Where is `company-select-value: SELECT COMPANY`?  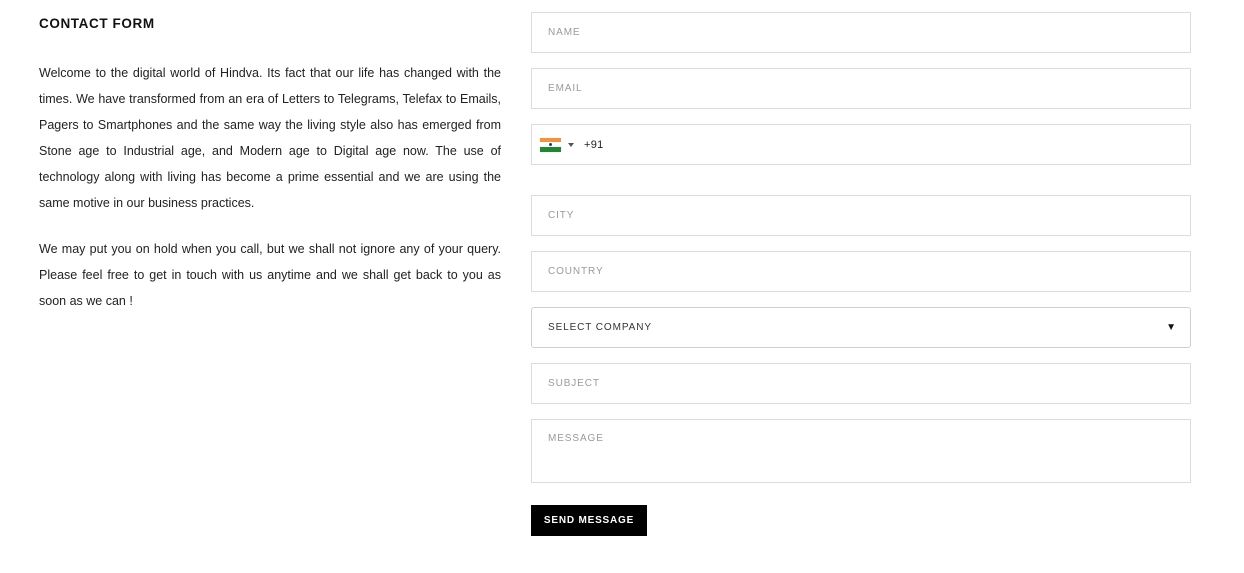 company-select-value: SELECT COMPANY is located at coordinates (600, 327).